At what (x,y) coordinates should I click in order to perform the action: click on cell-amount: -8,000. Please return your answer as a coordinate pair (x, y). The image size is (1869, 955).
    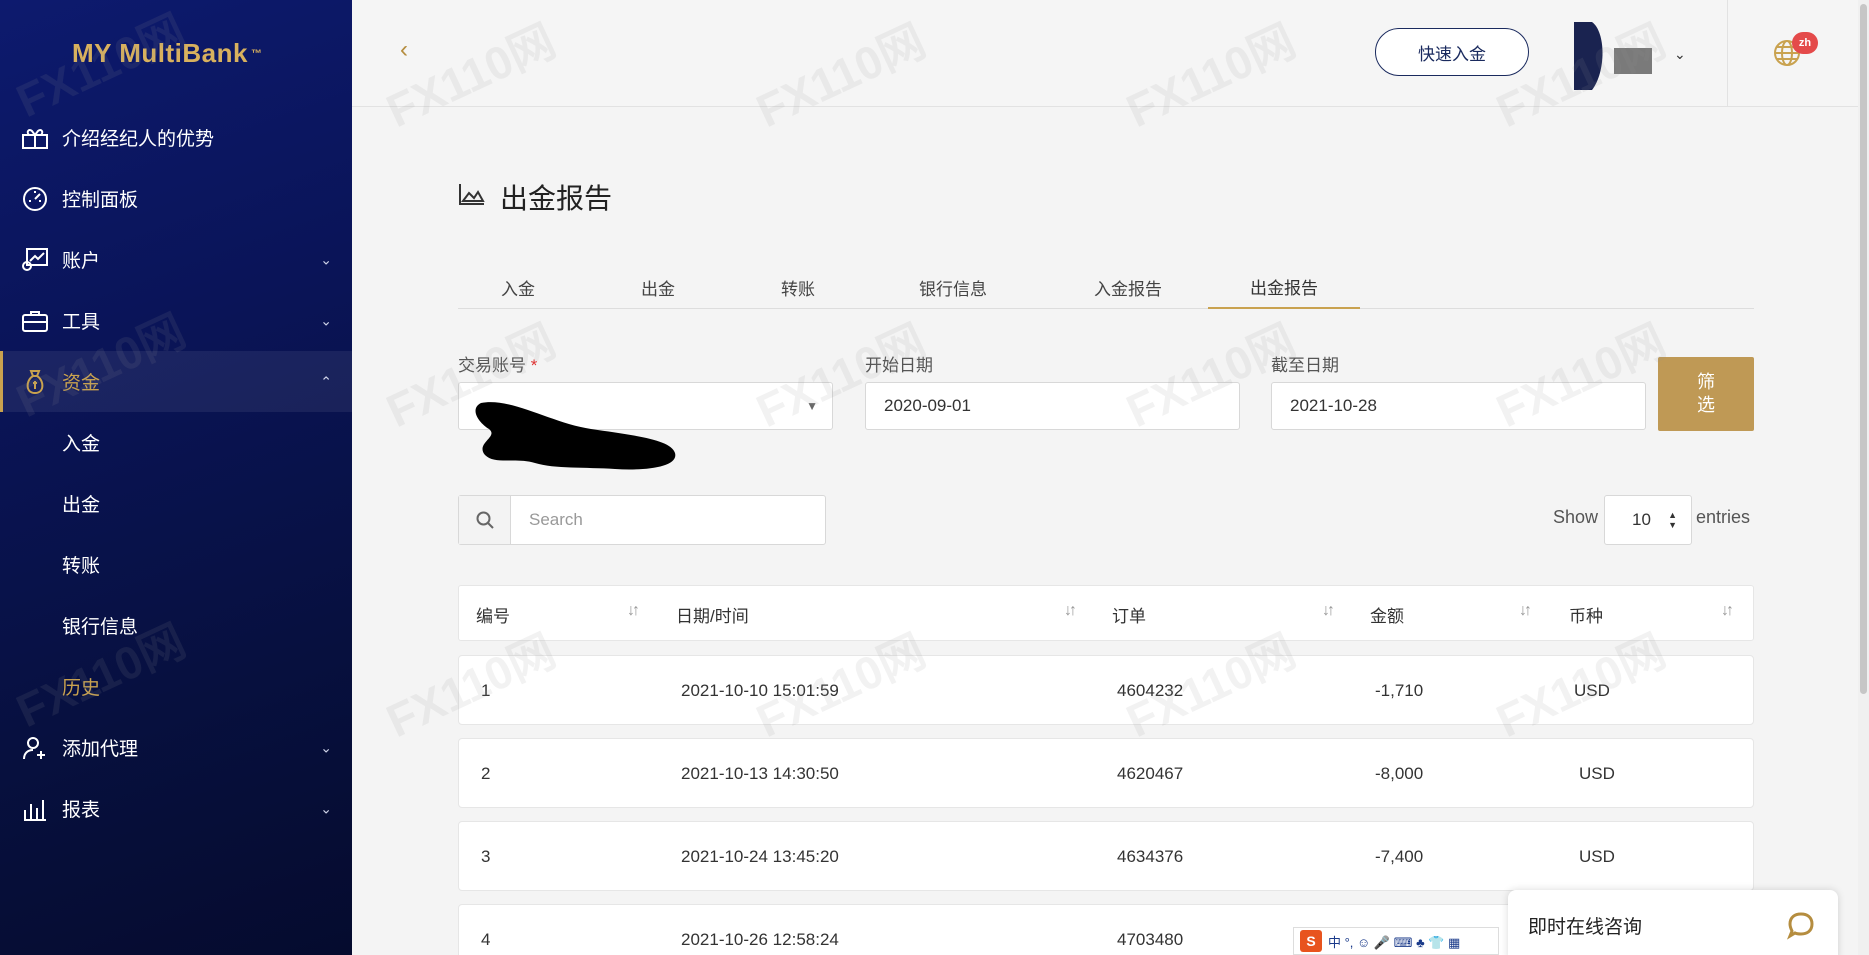
    Looking at the image, I should click on (1399, 773).